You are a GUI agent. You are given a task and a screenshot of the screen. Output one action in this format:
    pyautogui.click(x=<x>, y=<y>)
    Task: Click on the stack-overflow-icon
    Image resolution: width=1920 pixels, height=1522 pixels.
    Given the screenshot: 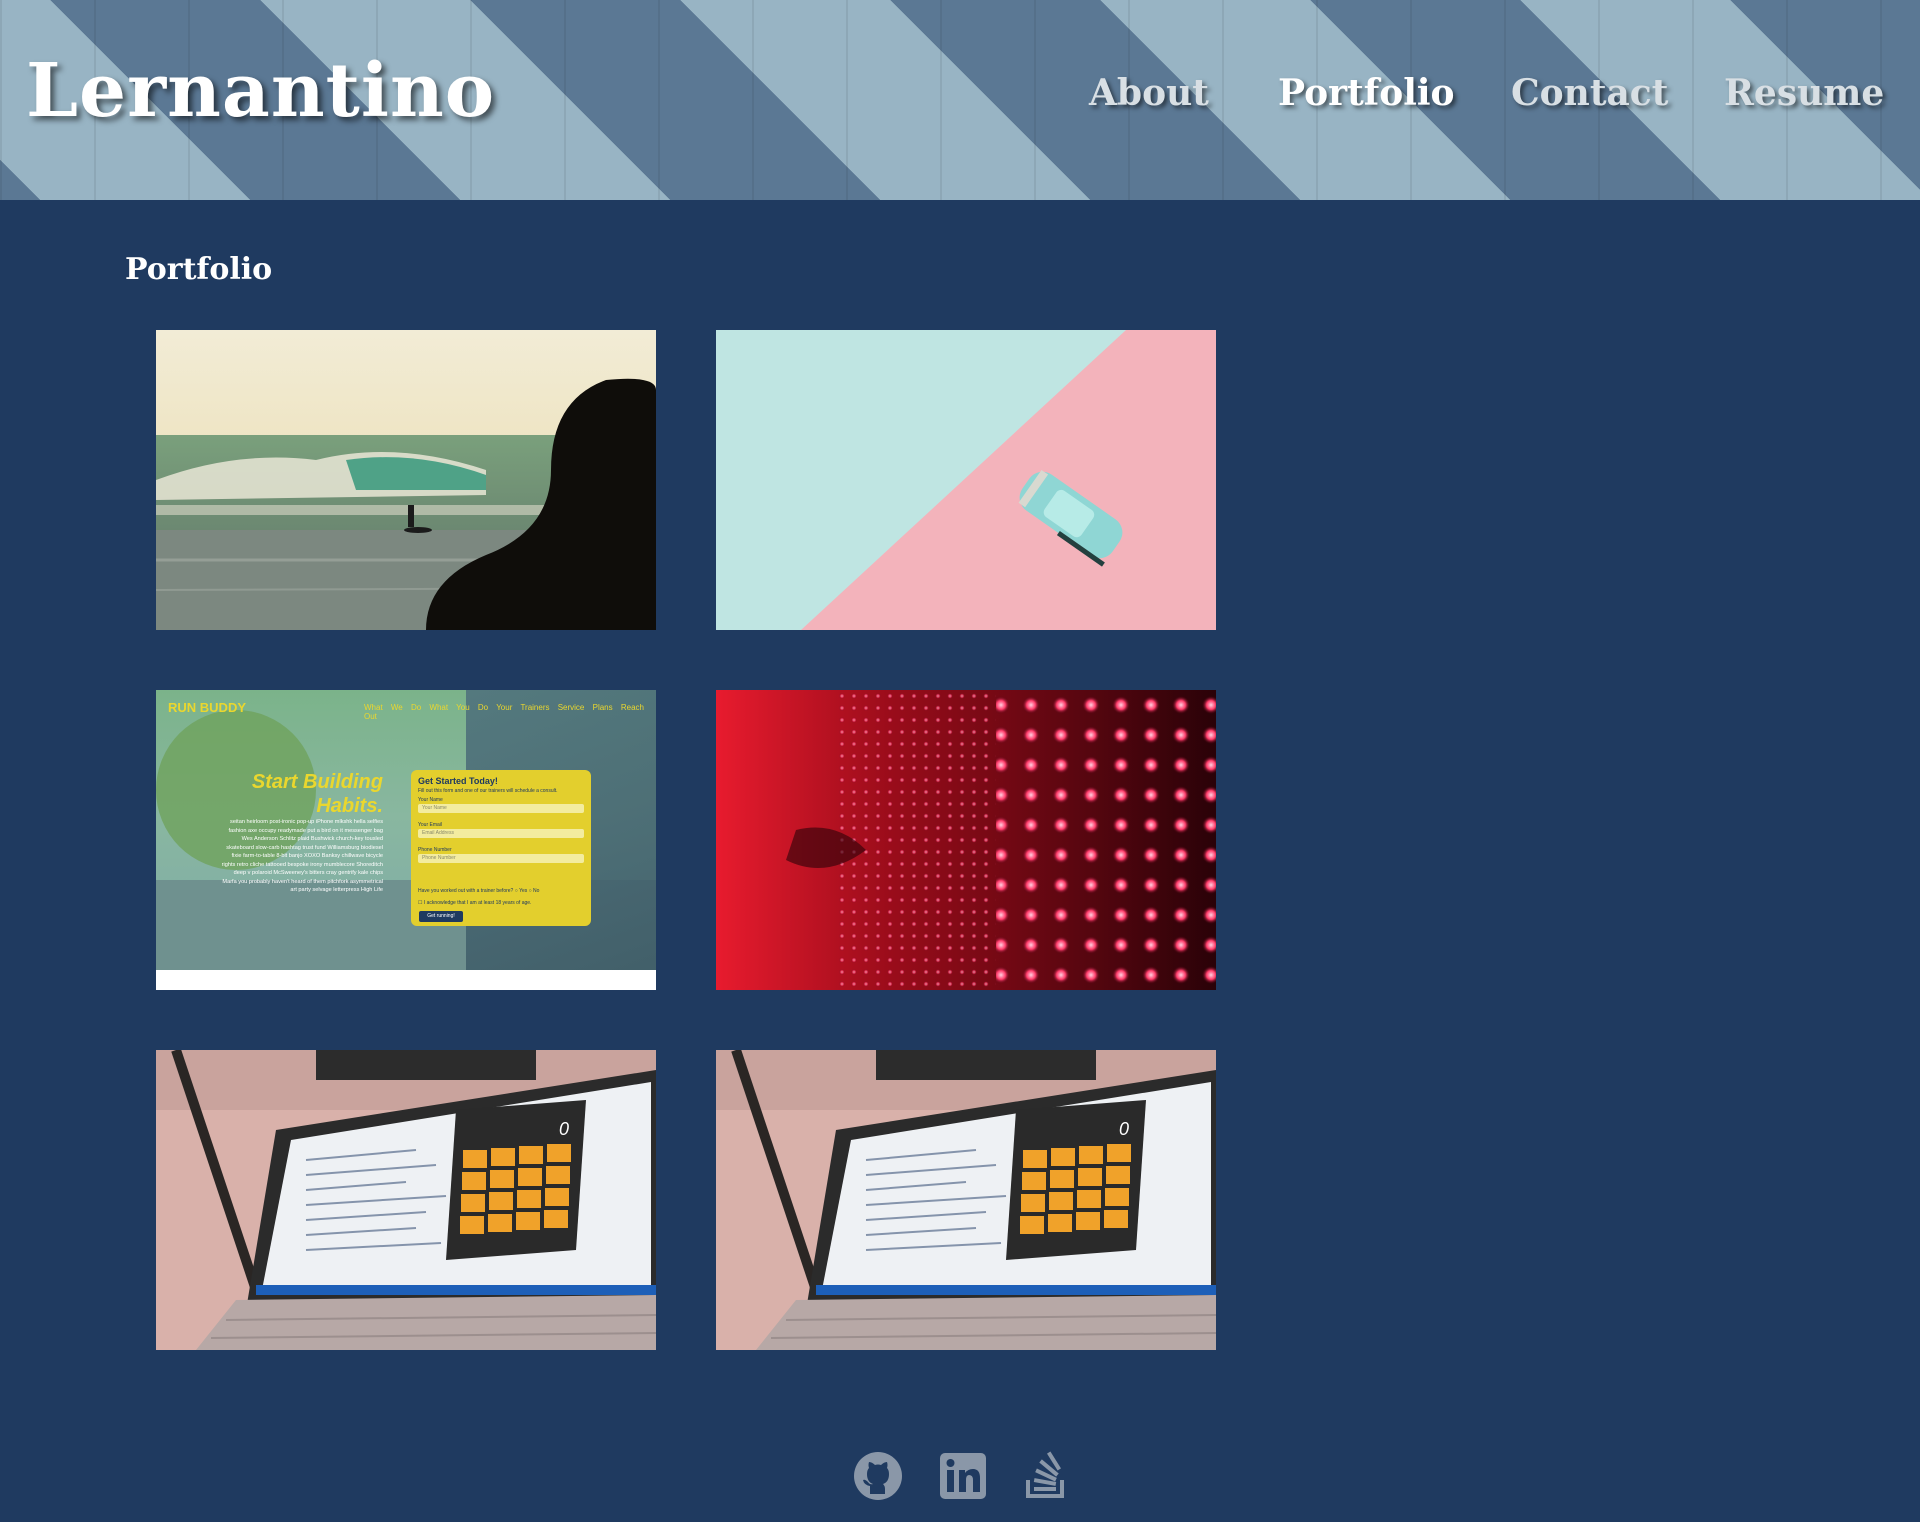 What is the action you would take?
    pyautogui.click(x=1046, y=1476)
    